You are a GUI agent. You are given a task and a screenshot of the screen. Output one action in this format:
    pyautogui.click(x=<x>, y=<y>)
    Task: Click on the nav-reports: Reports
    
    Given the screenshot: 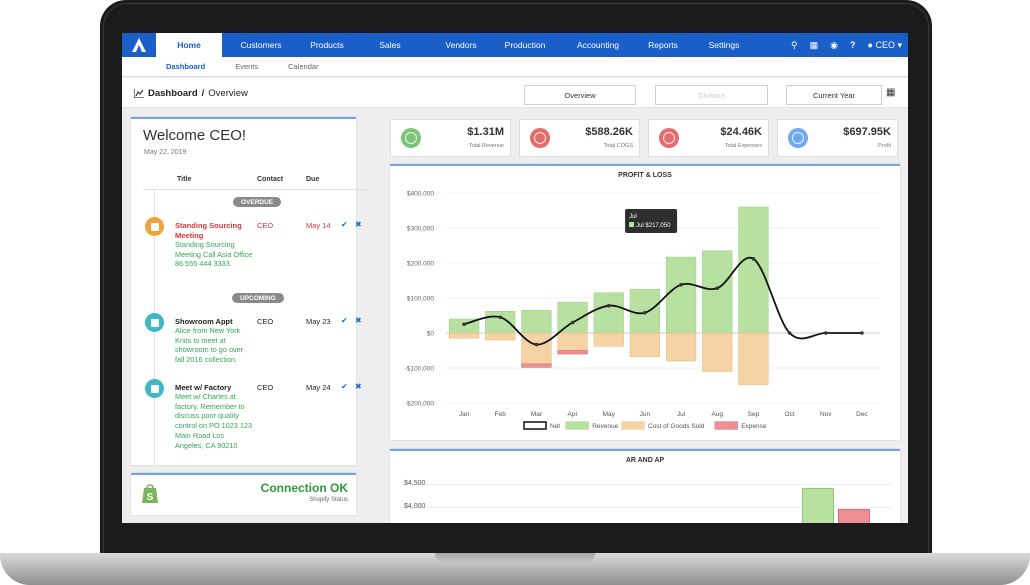 What is the action you would take?
    pyautogui.click(x=663, y=45)
    